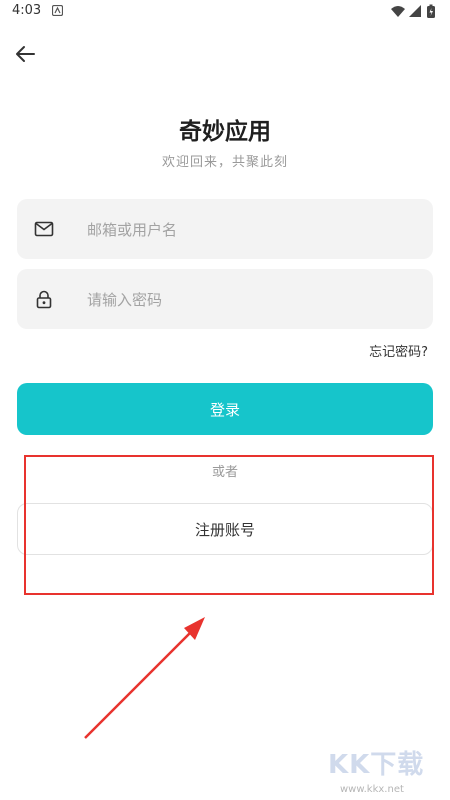  What do you see at coordinates (431, 11) in the screenshot?
I see `battery-icon` at bounding box center [431, 11].